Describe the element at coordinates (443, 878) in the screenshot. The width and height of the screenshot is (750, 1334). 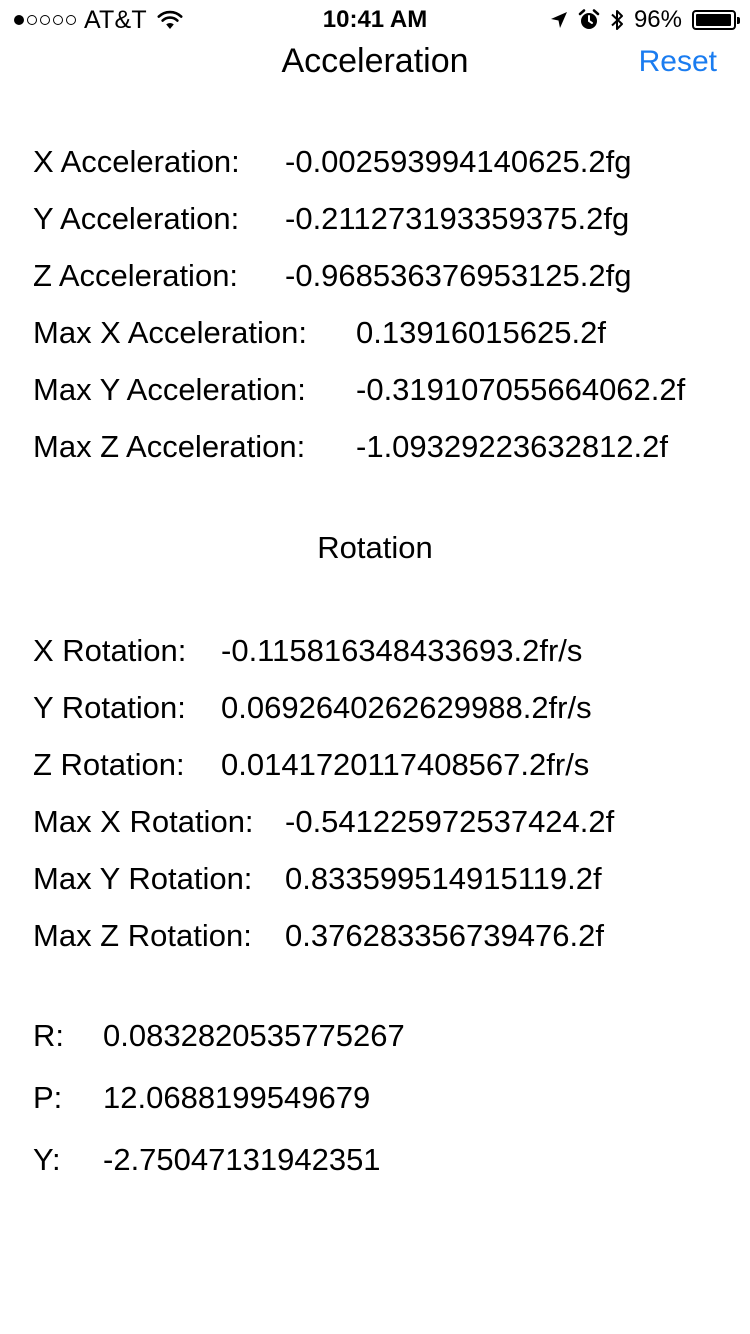
I see `max-y-rotation-value: 0.833599514915119.2f` at that location.